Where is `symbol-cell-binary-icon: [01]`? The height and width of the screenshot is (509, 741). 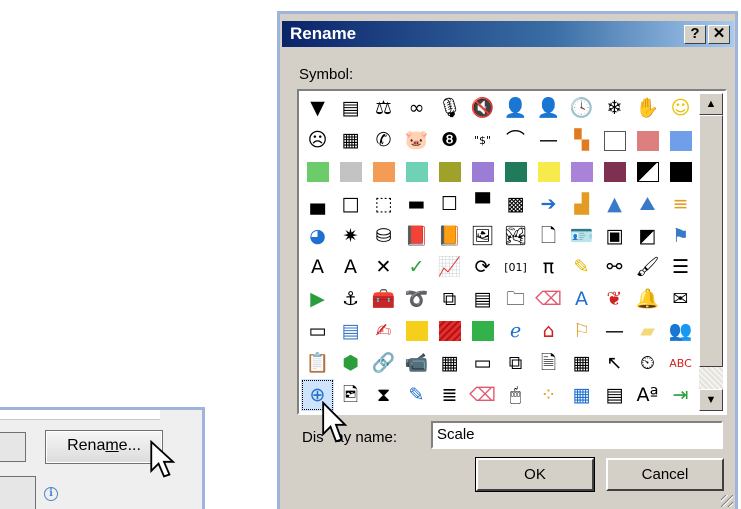
symbol-cell-binary-icon: [01] is located at coordinates (515, 268).